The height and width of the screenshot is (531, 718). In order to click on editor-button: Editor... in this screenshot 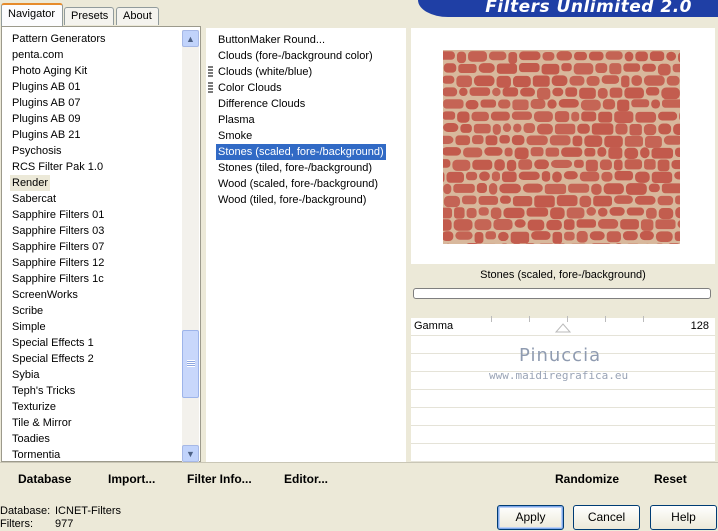, I will do `click(306, 479)`.